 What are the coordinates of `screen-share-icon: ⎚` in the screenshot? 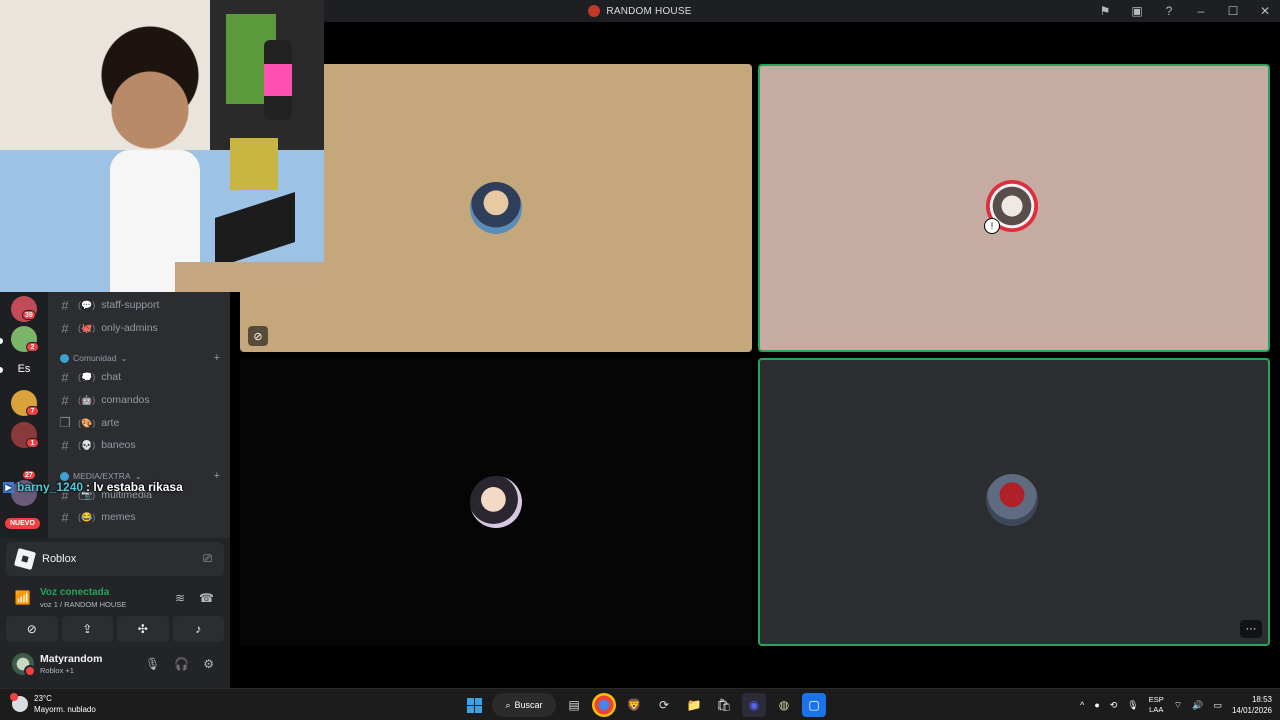 It's located at (207, 559).